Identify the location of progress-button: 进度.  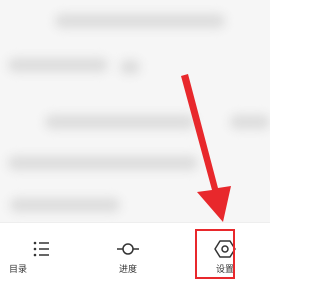
(128, 253).